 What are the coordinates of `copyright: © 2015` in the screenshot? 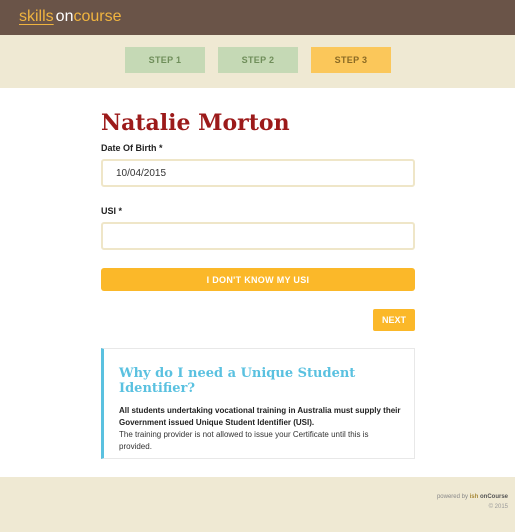 It's located at (498, 507).